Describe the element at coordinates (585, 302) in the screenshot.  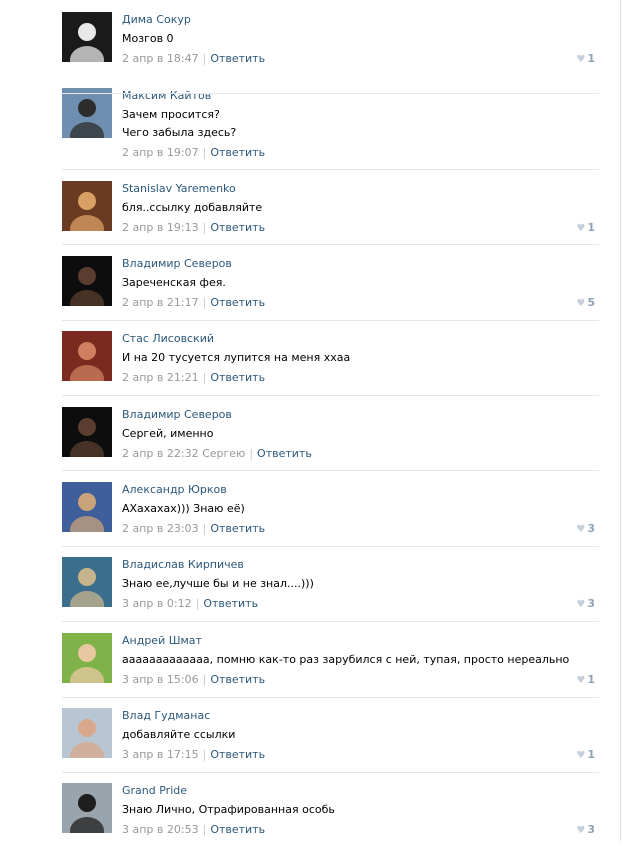
I see `like-button: ♥ 5` at that location.